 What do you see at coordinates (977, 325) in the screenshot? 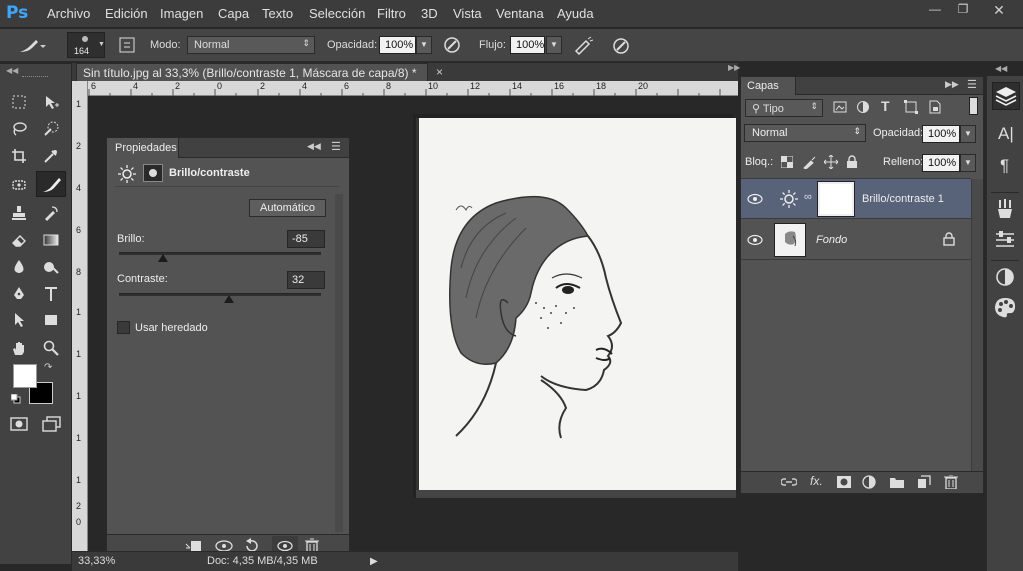
I see `layers-scrollbar` at bounding box center [977, 325].